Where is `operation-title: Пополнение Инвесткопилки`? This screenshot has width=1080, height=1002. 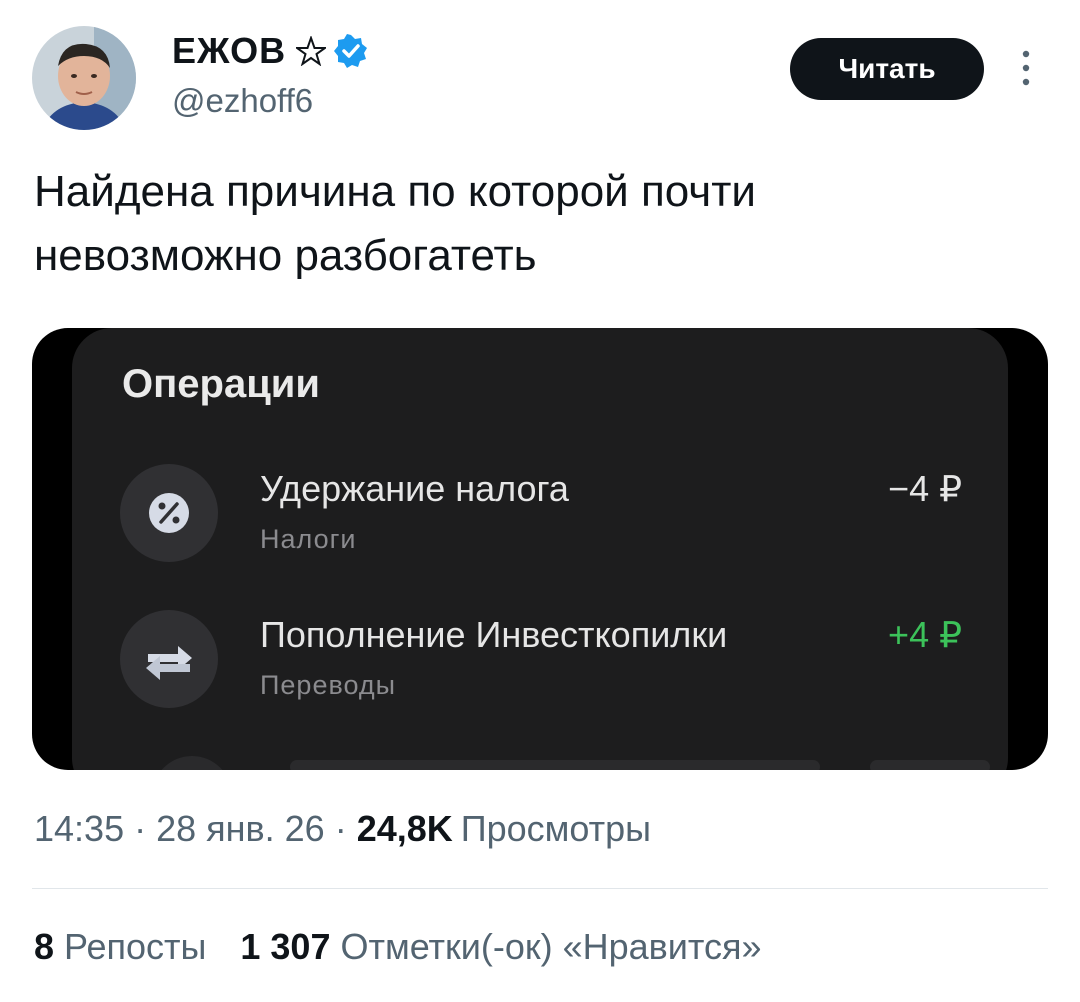 operation-title: Пополнение Инвесткопилки is located at coordinates (494, 634).